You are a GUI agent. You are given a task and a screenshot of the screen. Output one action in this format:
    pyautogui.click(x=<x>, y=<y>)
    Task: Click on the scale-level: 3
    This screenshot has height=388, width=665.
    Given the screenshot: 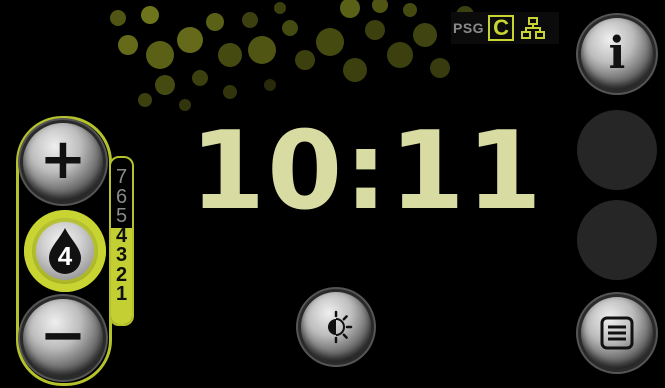 What is the action you would take?
    pyautogui.click(x=121, y=255)
    